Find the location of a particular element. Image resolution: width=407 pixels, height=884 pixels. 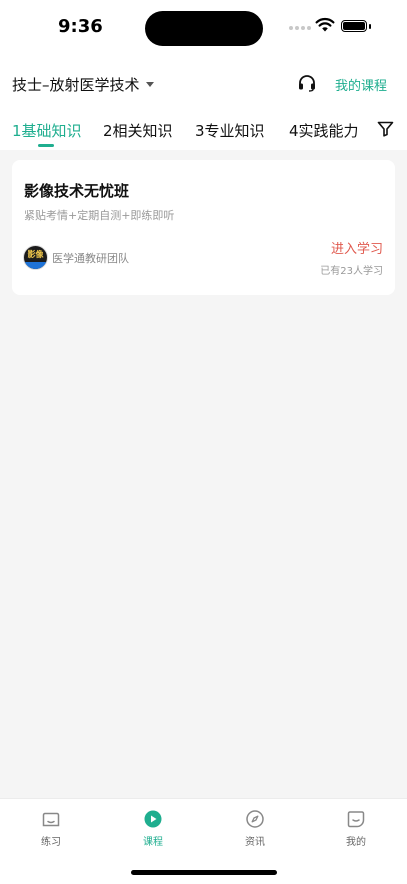

avatar-logo-text: 影像 is located at coordinates (35, 254).